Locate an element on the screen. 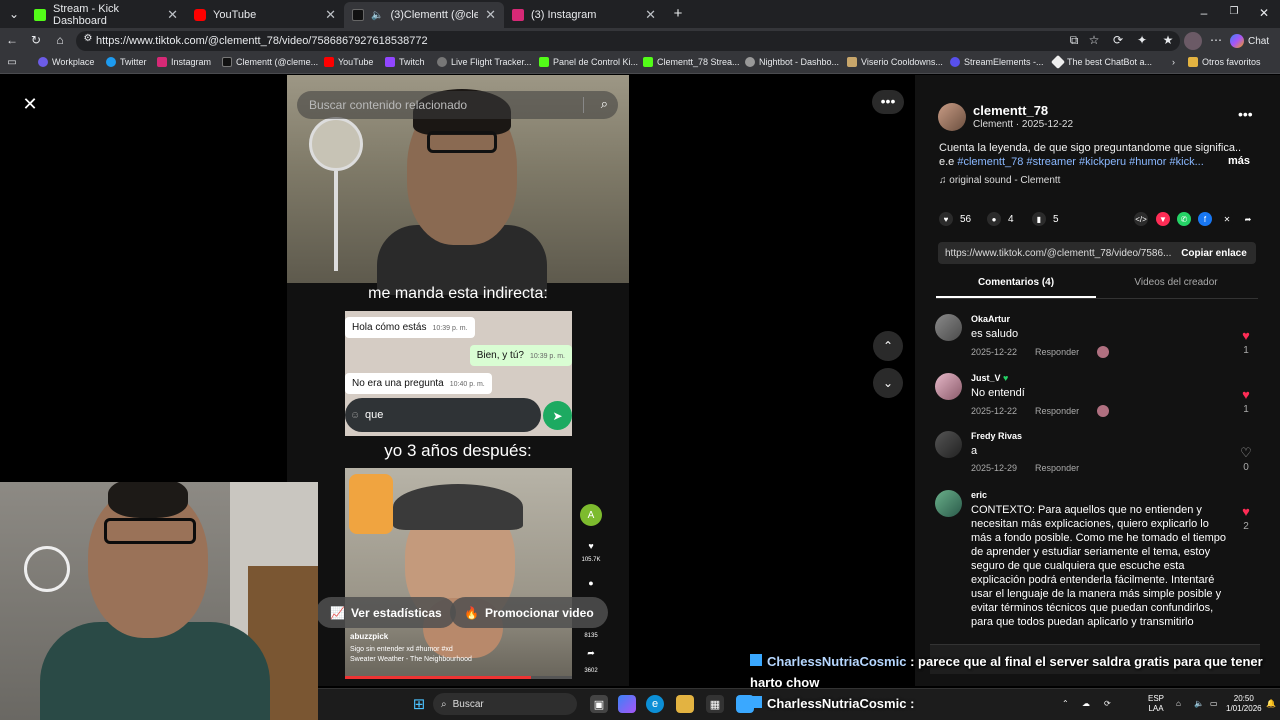 Image resolution: width=1280 pixels, height=720 pixels. send-to-friends-icon: ▼ is located at coordinates (1163, 219).